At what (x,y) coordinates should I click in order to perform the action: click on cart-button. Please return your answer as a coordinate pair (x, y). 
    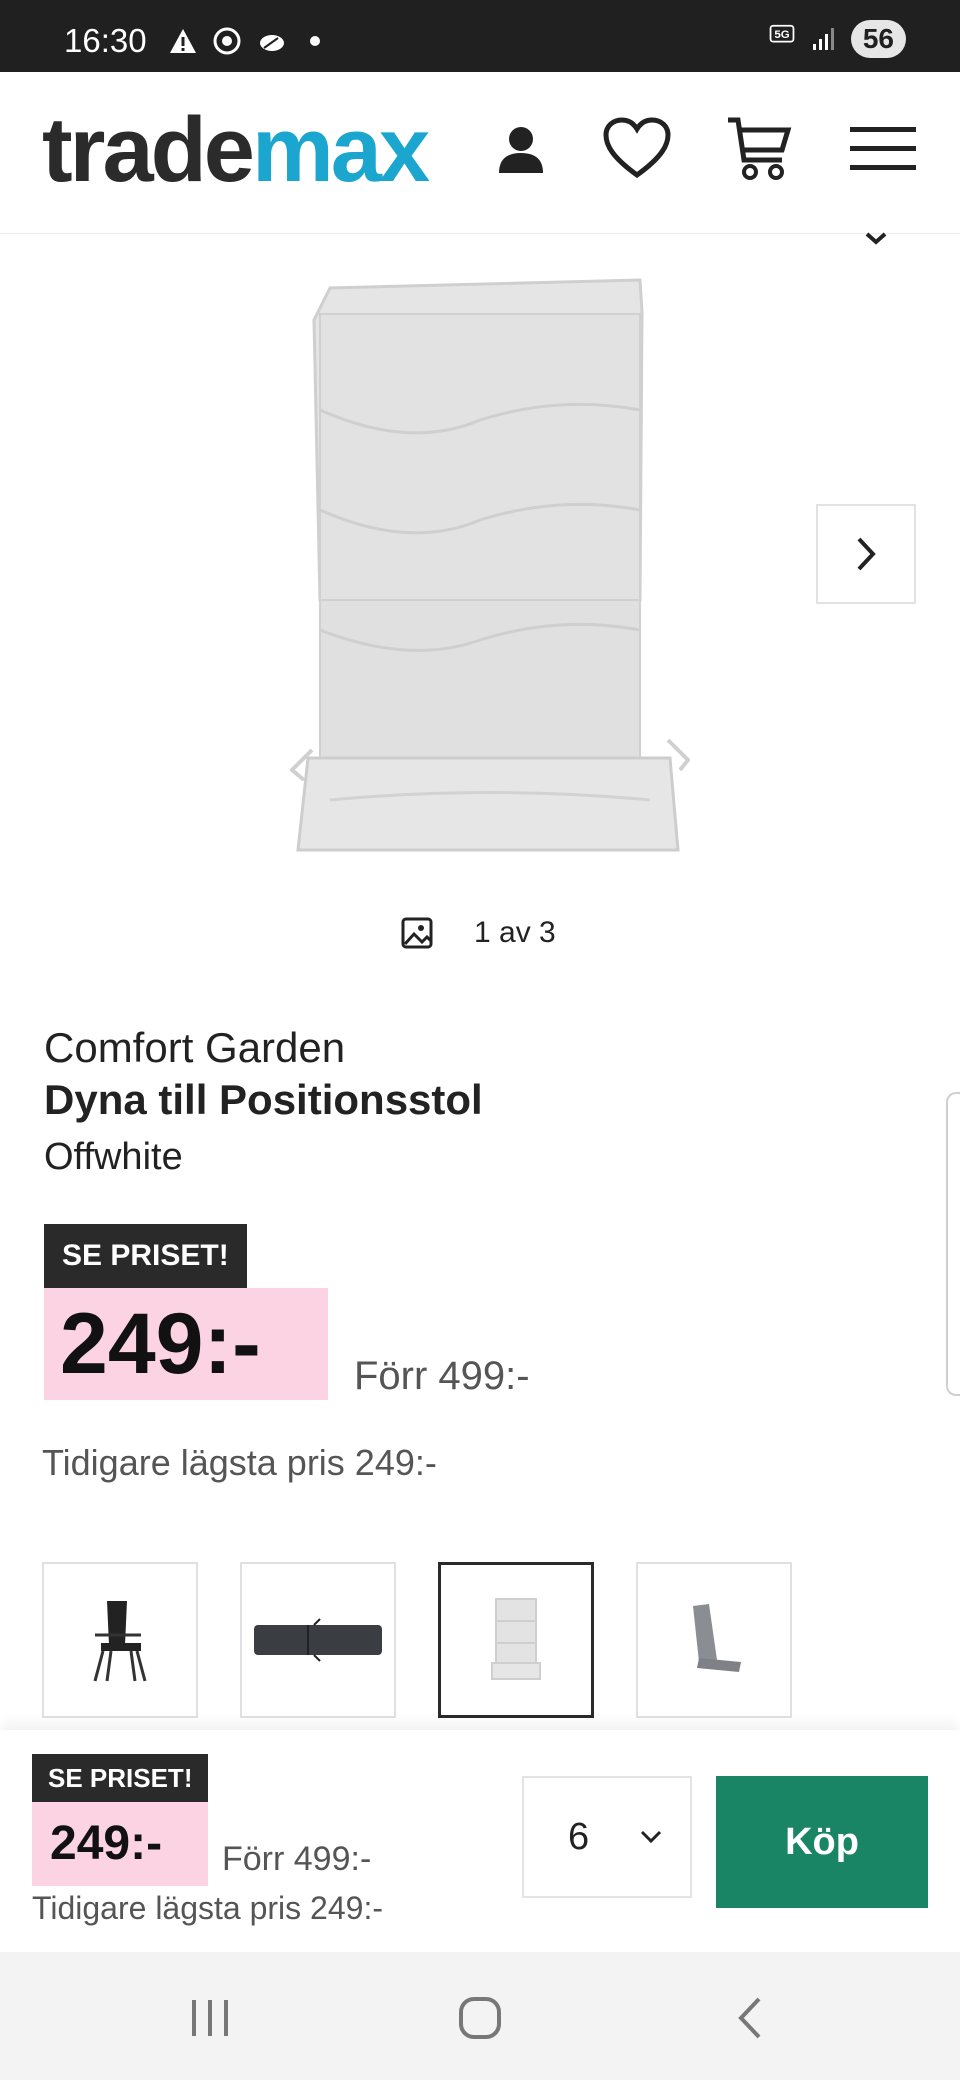
    Looking at the image, I should click on (759, 149).